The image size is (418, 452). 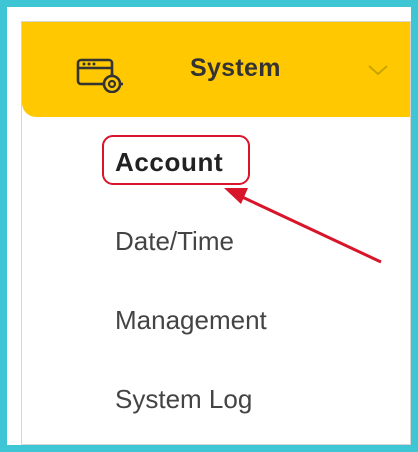 I want to click on menu-header-title: System, so click(x=235, y=68).